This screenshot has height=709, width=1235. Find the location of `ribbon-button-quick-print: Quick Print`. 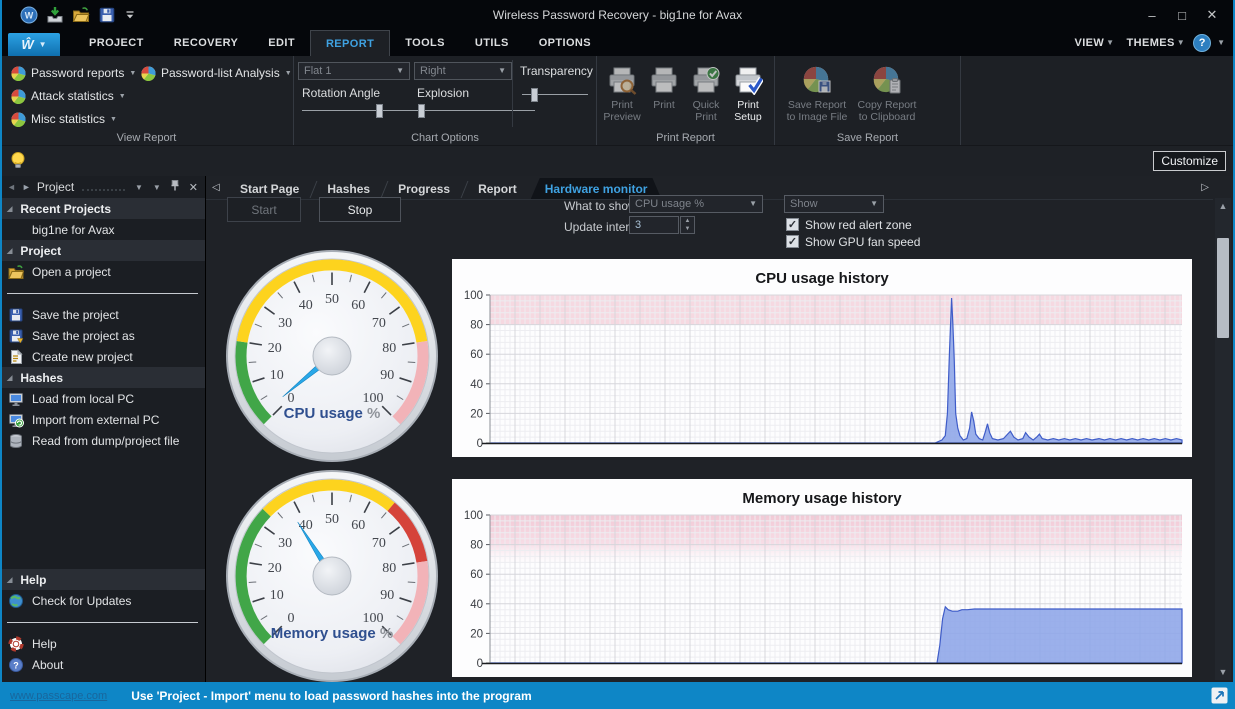

ribbon-button-quick-print: Quick Print is located at coordinates (706, 93).